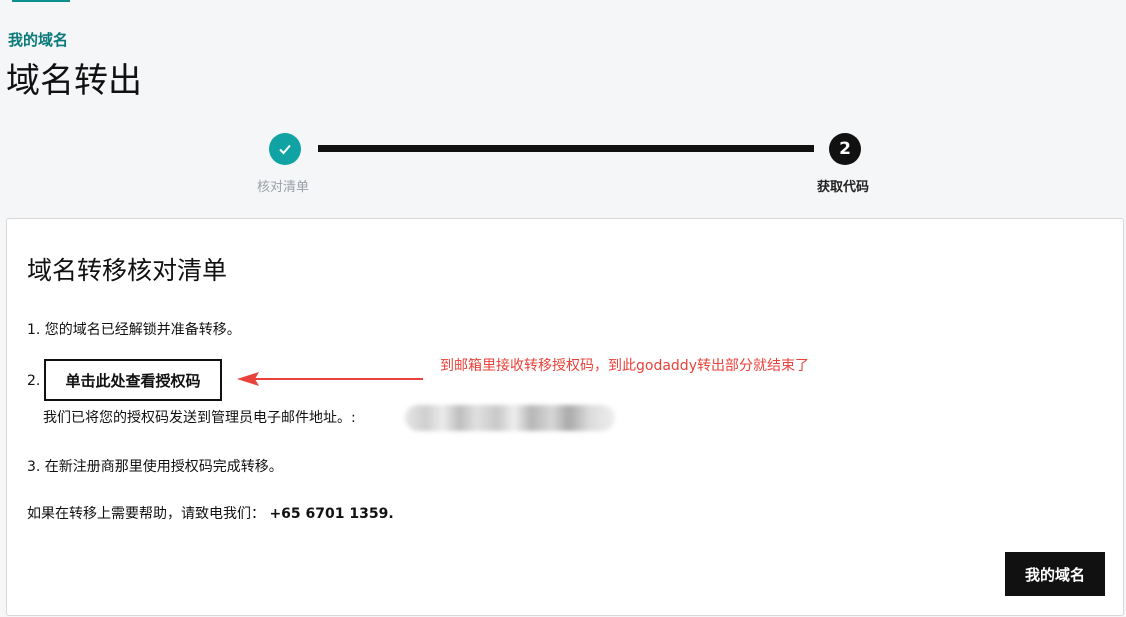 The width and height of the screenshot is (1126, 617). I want to click on help-phone-number: +65 6701 1359., so click(331, 514).